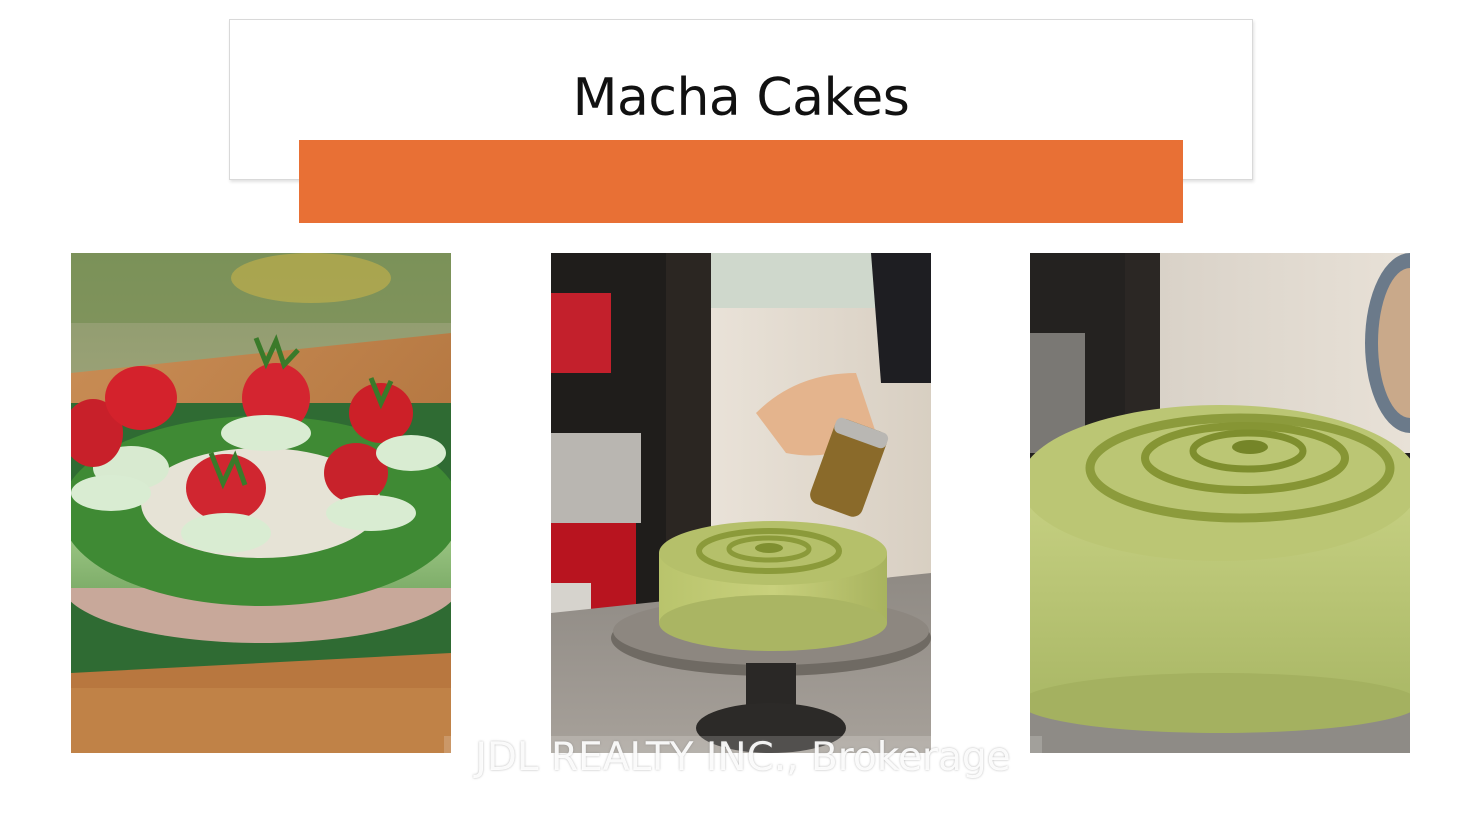 This screenshot has height=830, width=1484. Describe the element at coordinates (741, 181) in the screenshot. I see `accent-bar` at that location.